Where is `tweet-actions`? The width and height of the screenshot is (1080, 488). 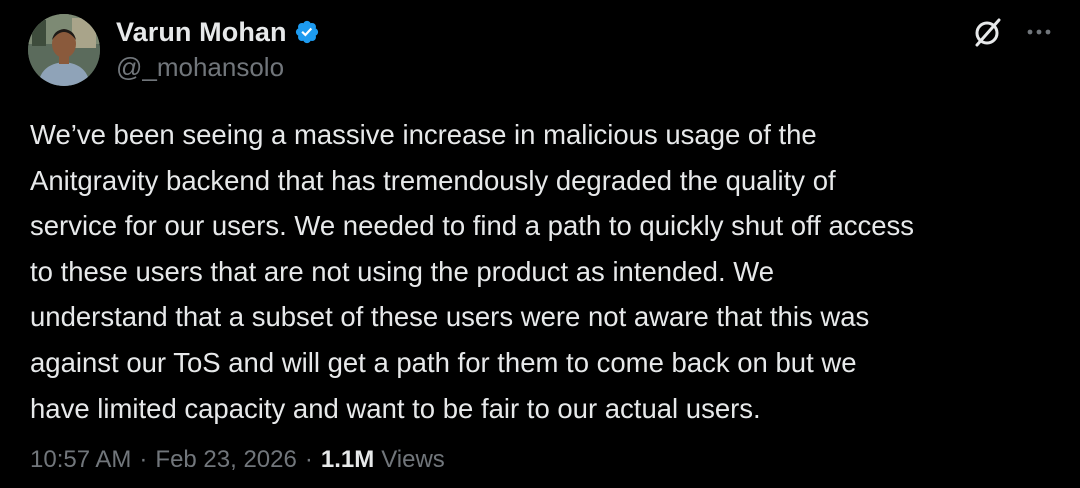
tweet-actions is located at coordinates (1012, 32).